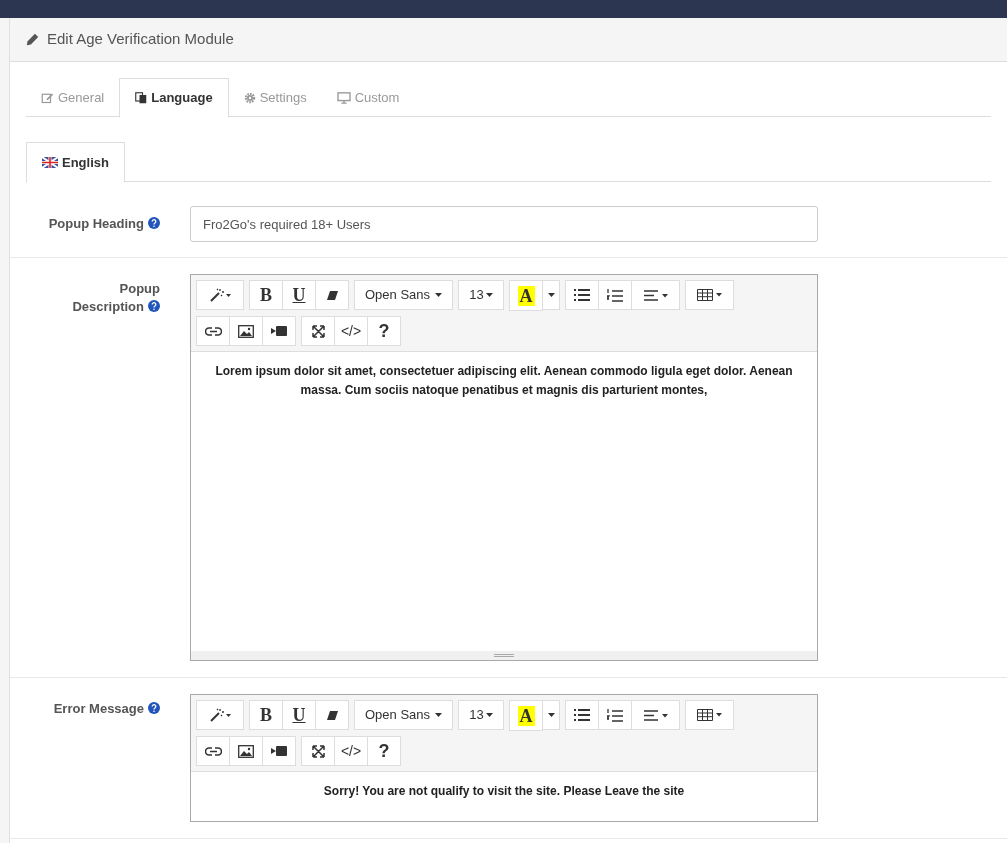 This screenshot has width=1007, height=843. I want to click on field-label: Popup Description, so click(115, 298).